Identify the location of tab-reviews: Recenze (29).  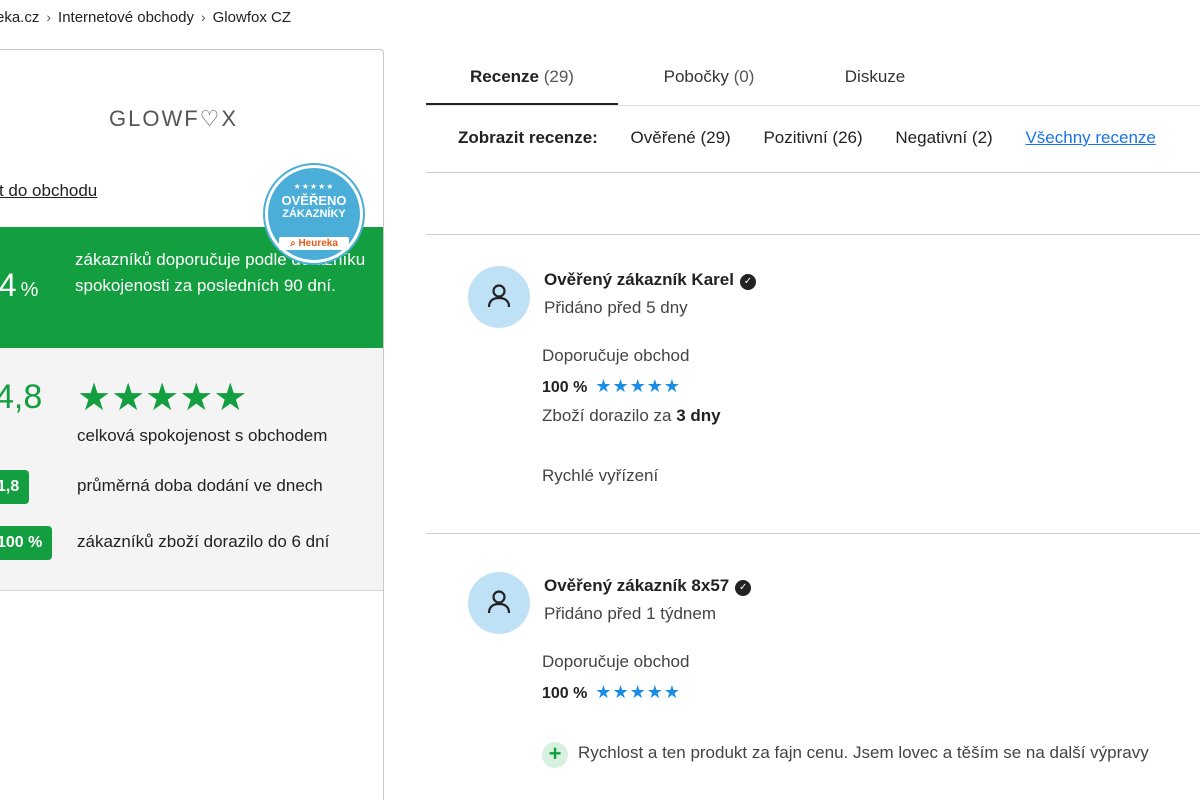
(522, 81).